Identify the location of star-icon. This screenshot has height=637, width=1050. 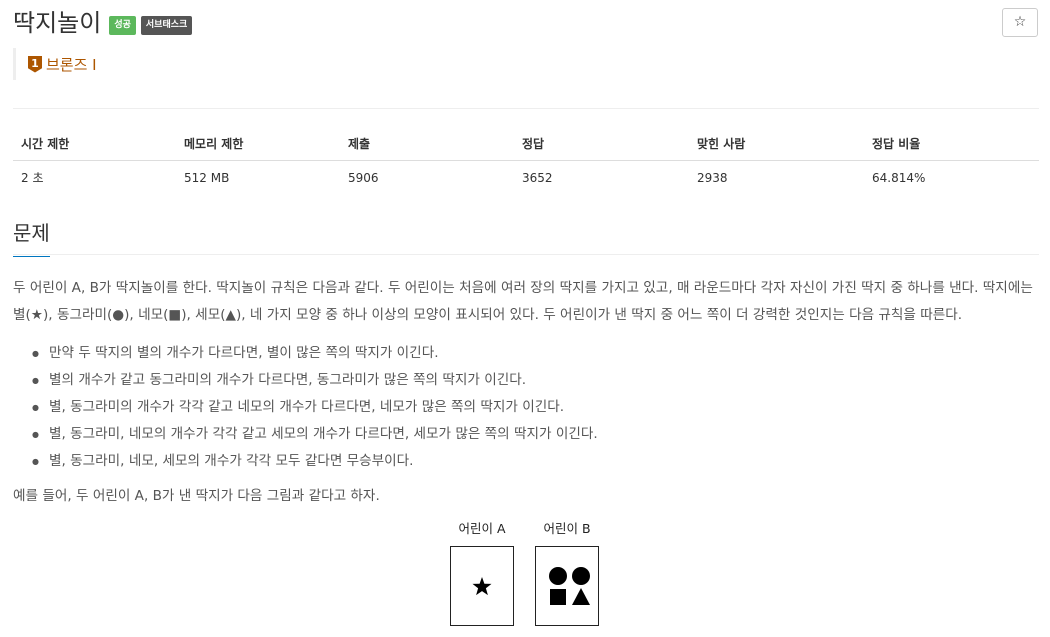
(482, 586).